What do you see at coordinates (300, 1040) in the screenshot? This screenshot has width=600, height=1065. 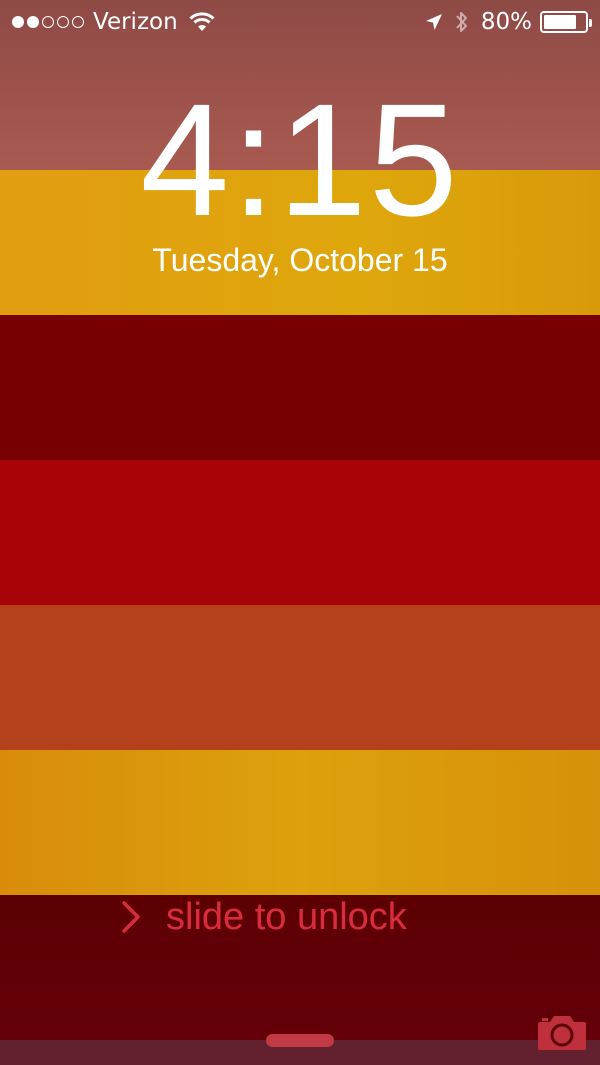 I see `control-center-grabber` at bounding box center [300, 1040].